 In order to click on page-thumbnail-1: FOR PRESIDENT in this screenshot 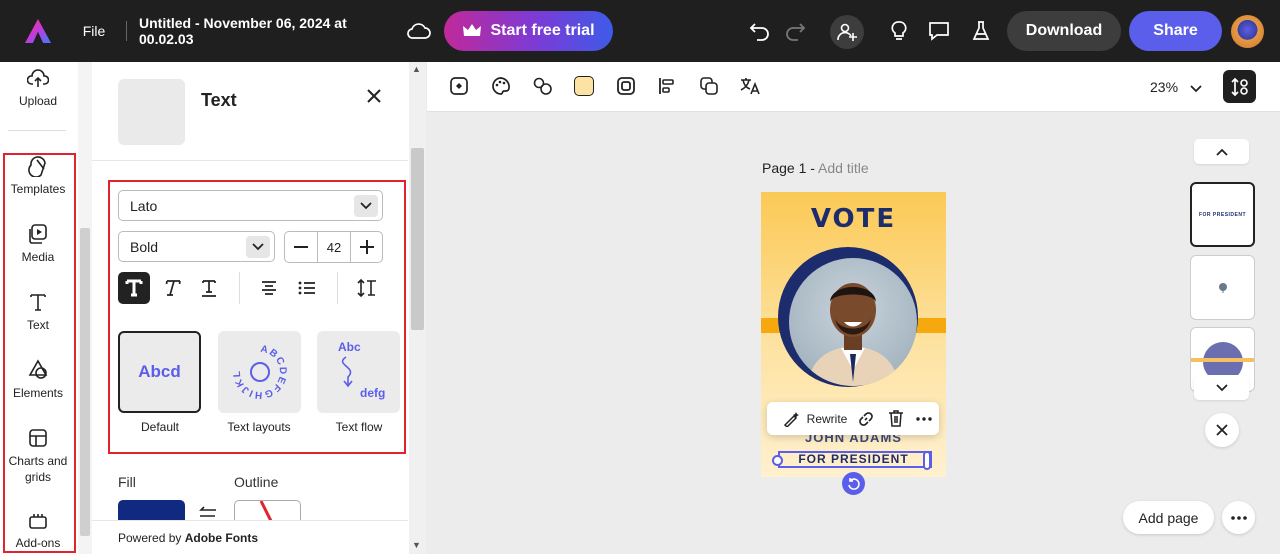, I will do `click(1222, 214)`.